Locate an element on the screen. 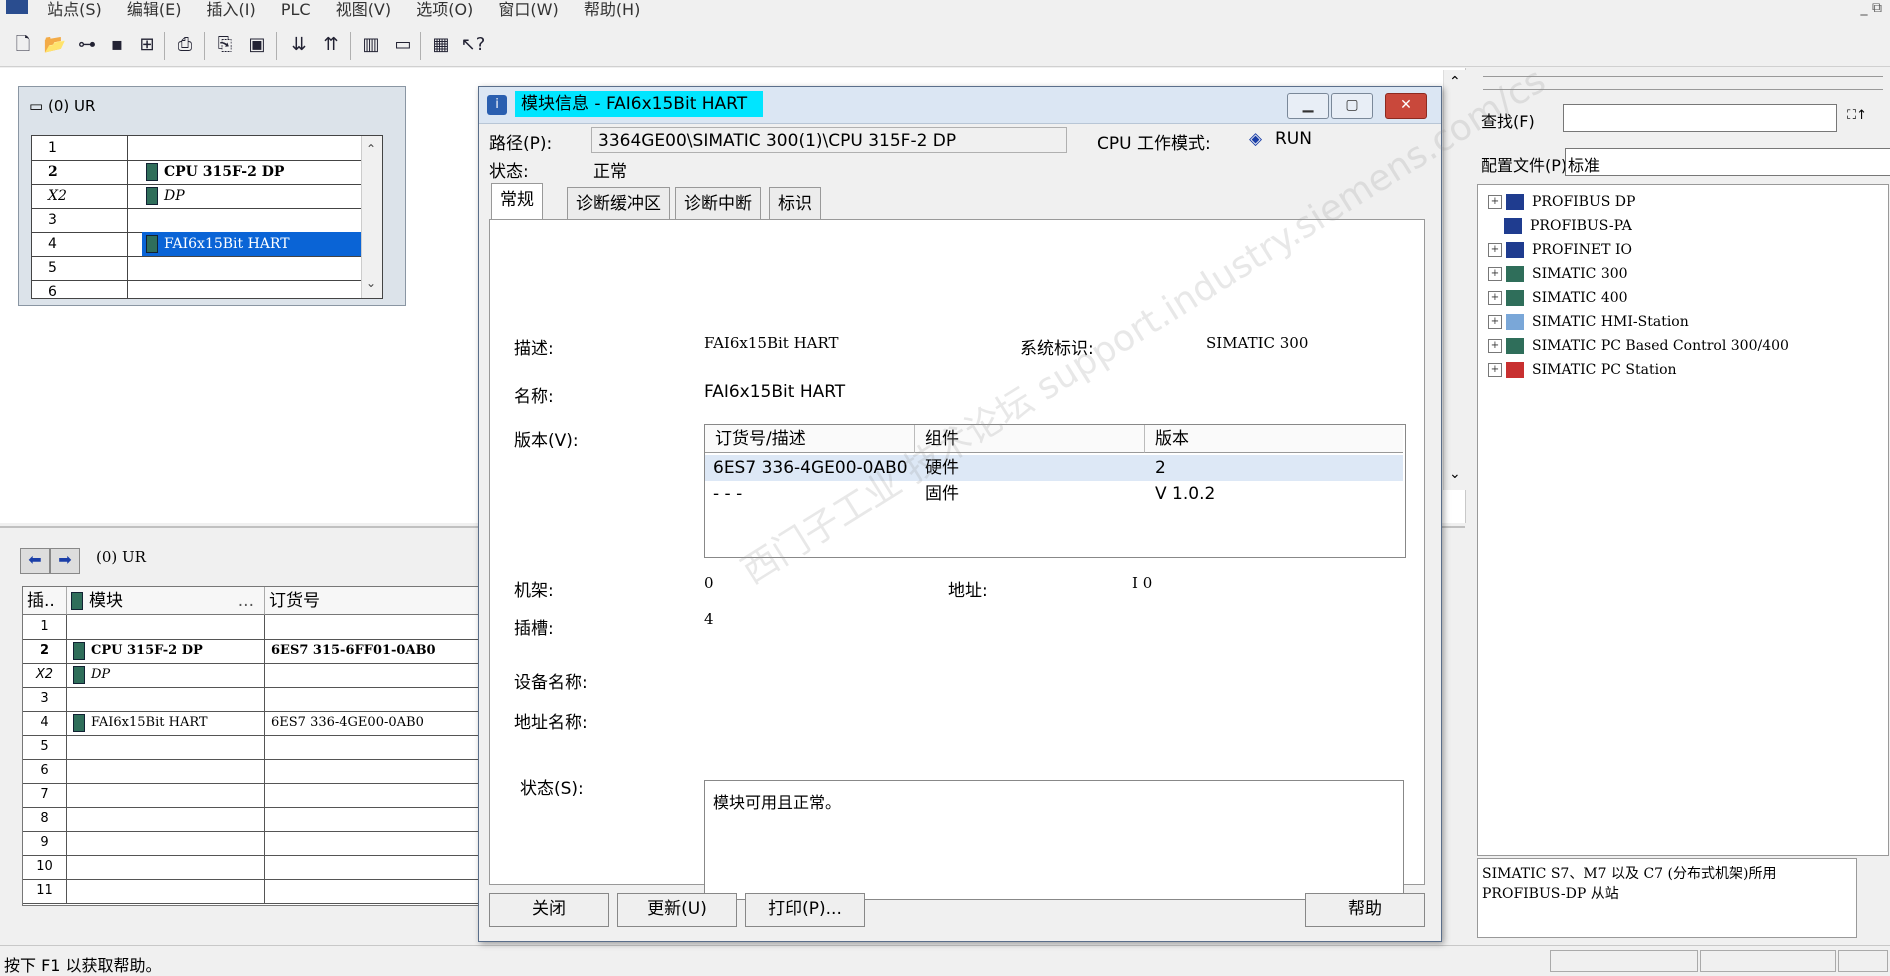 The image size is (1890, 976). rack-row: 5 is located at coordinates (197, 268).